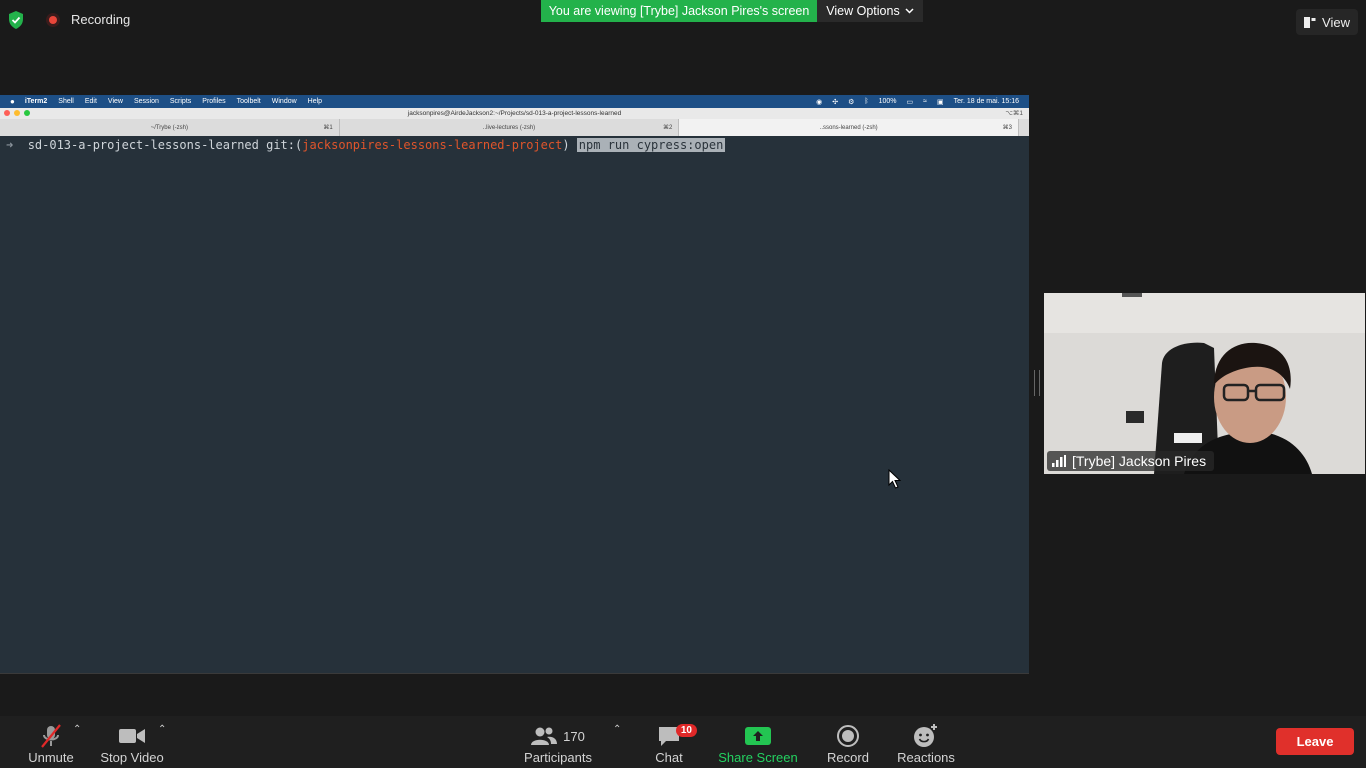  I want to click on chat-label: Chat, so click(669, 757).